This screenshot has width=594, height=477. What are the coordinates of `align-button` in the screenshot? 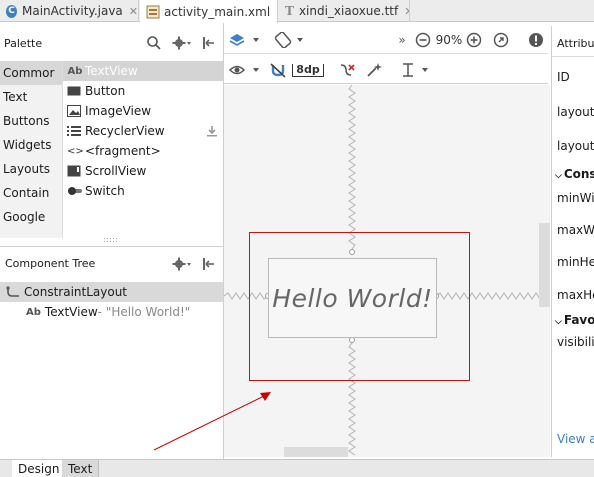 It's located at (416, 70).